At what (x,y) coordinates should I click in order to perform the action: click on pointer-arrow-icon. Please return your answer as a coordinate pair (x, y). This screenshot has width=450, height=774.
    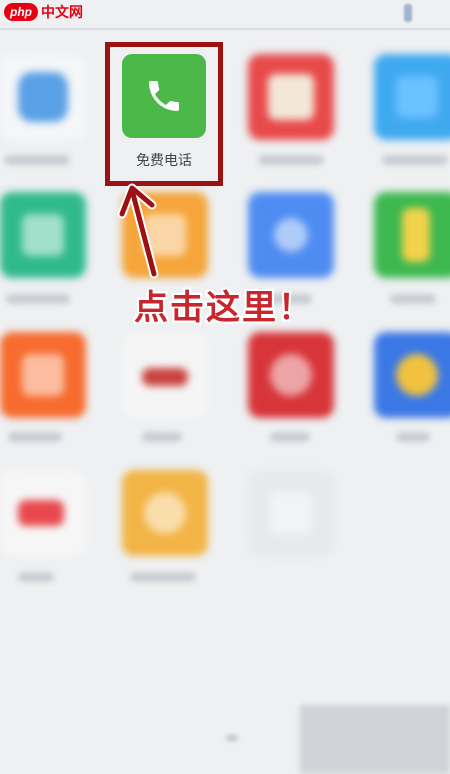
    Looking at the image, I should click on (138, 231).